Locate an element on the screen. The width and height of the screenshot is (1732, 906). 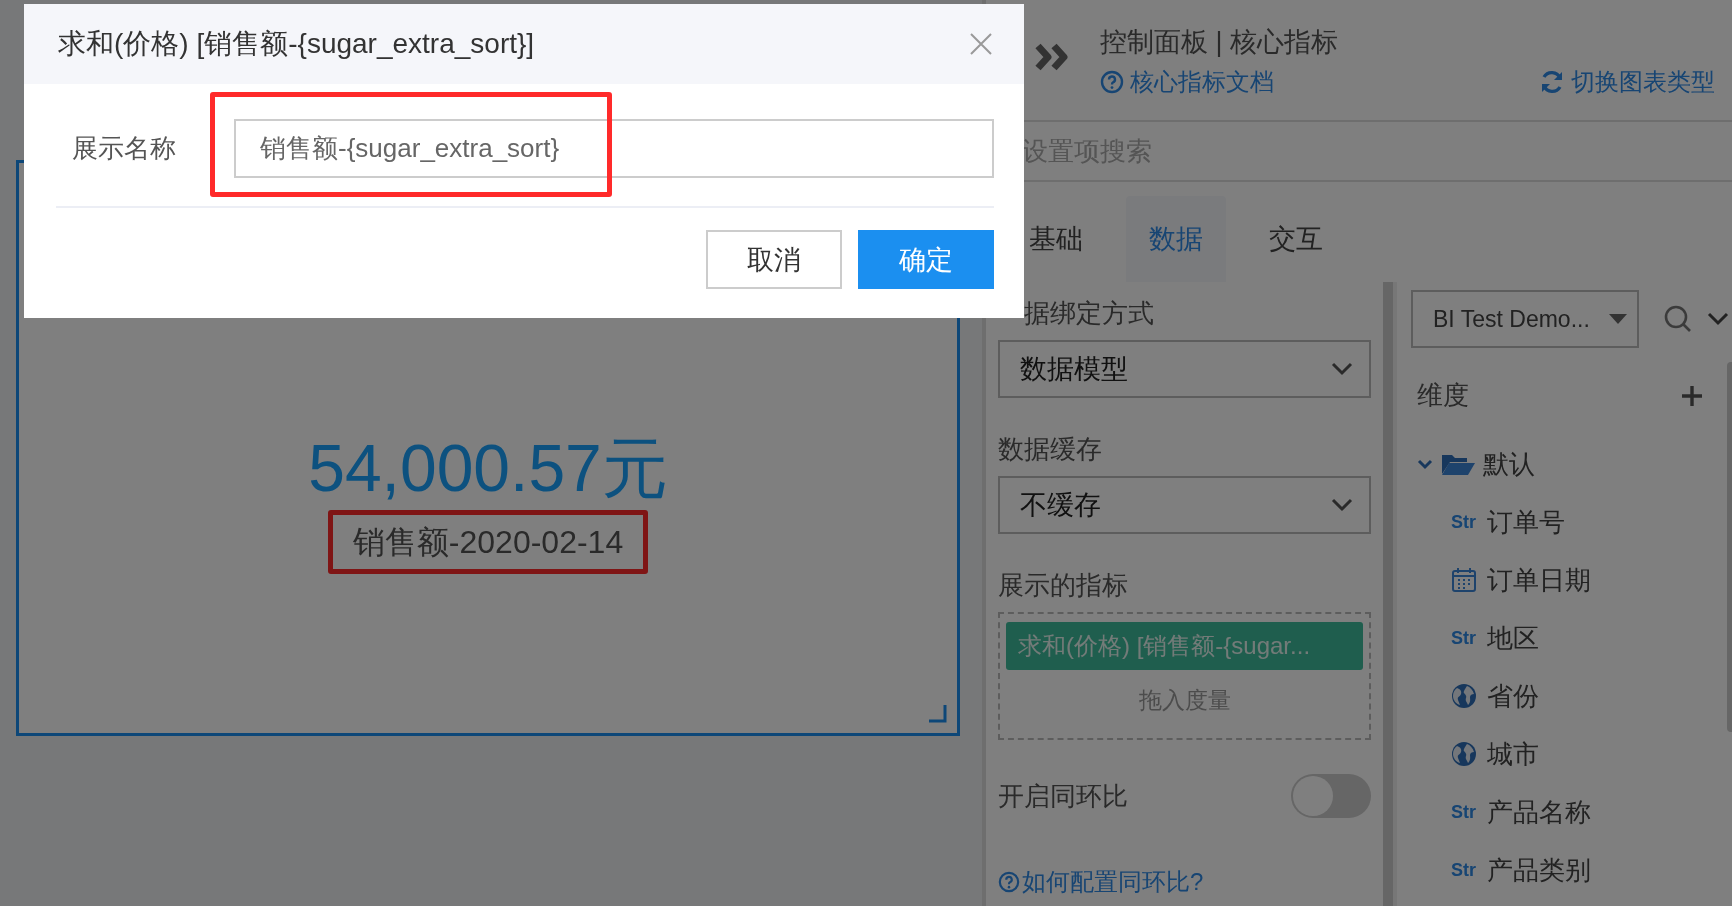
tree-field: 订单日期 is located at coordinates (1570, 580).